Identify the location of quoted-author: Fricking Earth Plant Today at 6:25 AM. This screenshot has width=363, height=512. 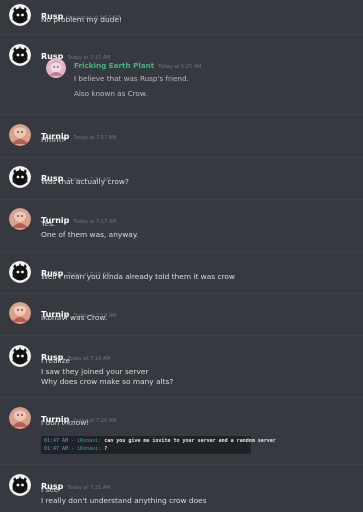
(137, 65).